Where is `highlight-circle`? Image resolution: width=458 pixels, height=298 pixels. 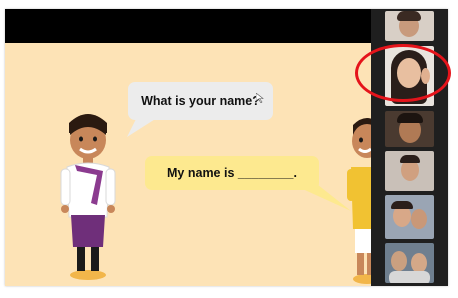
highlight-circle is located at coordinates (403, 73).